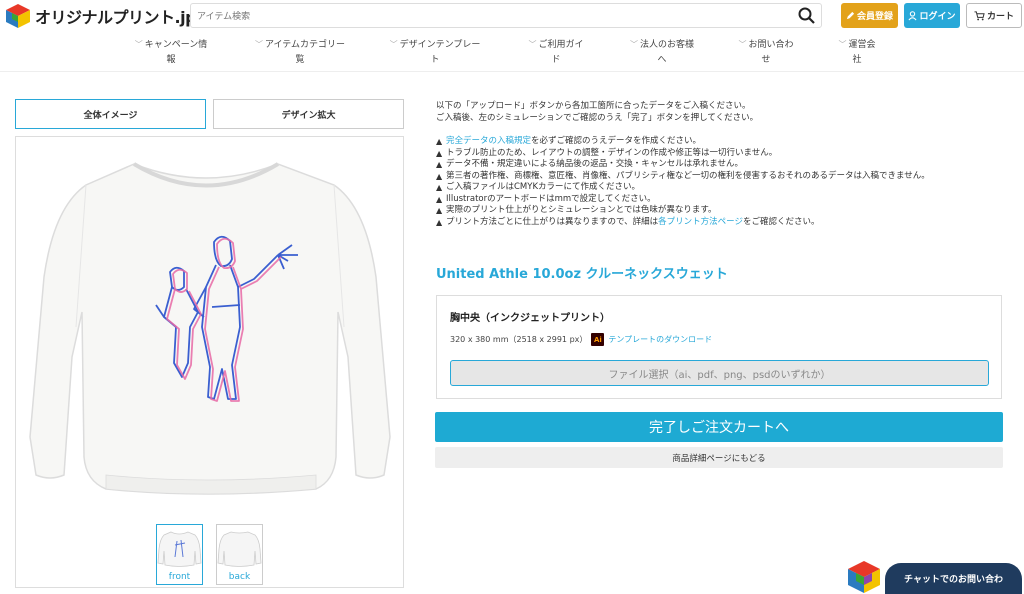 Image resolution: width=1024 pixels, height=594 pixels. I want to click on nav-item-label: アイテムカテゴリー, so click(305, 45).